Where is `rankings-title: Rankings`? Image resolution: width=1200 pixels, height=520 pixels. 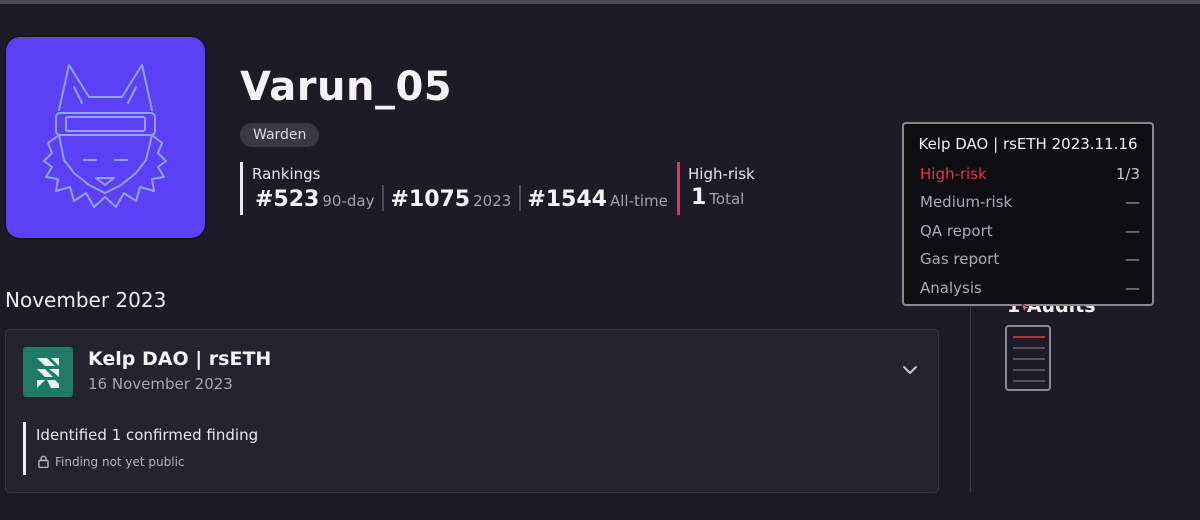
rankings-title: Rankings is located at coordinates (286, 174).